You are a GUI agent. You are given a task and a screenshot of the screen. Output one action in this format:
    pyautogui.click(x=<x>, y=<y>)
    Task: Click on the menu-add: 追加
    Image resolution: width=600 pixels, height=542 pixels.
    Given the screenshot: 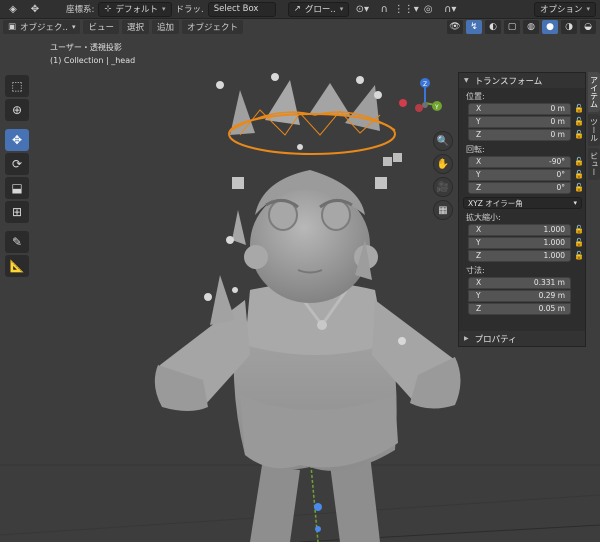 What is the action you would take?
    pyautogui.click(x=165, y=27)
    